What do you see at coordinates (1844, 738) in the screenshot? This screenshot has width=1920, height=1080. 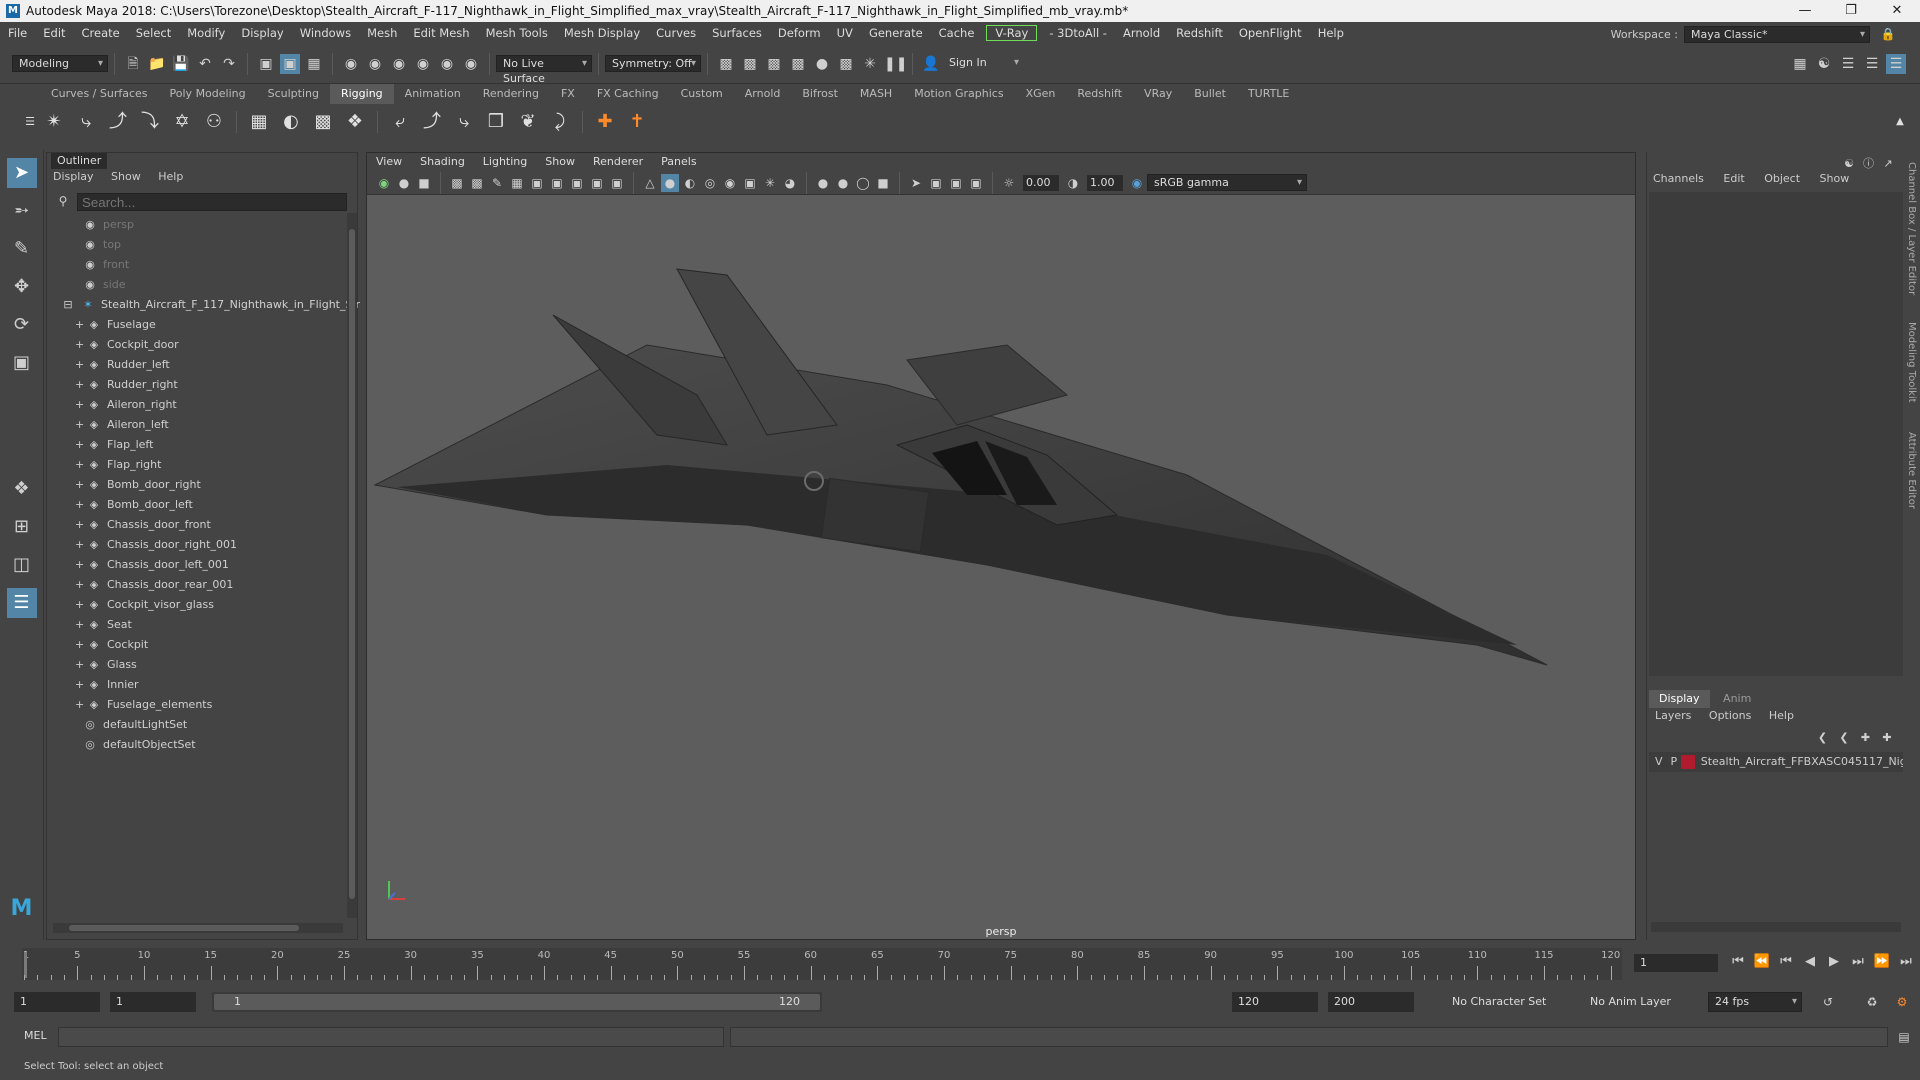 I see `move-layer-down-icon: ❮` at bounding box center [1844, 738].